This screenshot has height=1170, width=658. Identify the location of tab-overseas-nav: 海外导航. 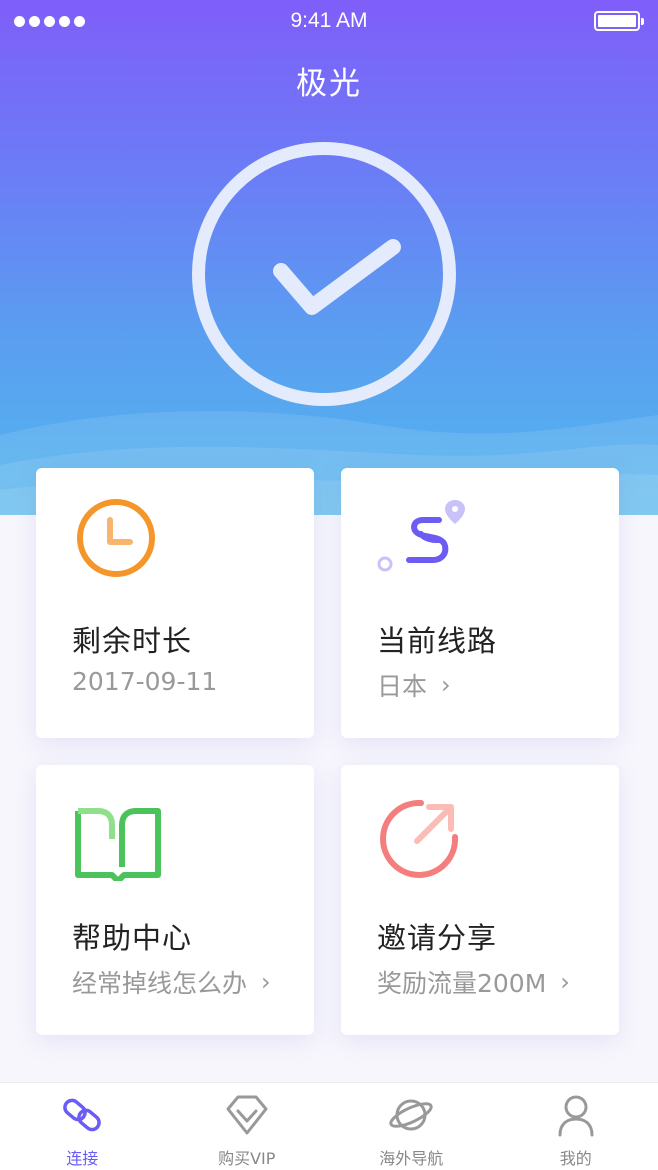
(411, 1126).